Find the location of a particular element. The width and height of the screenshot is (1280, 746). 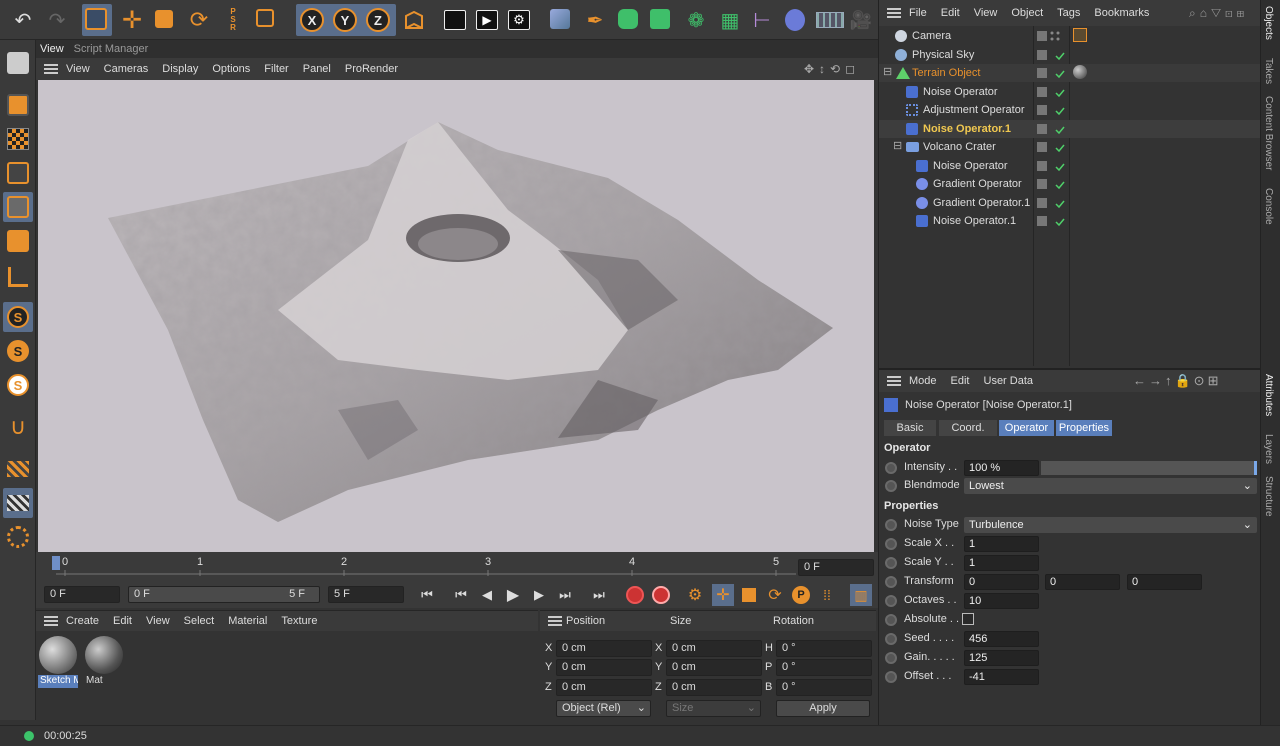

keyframe-selection-button: ⚙ is located at coordinates (695, 595).